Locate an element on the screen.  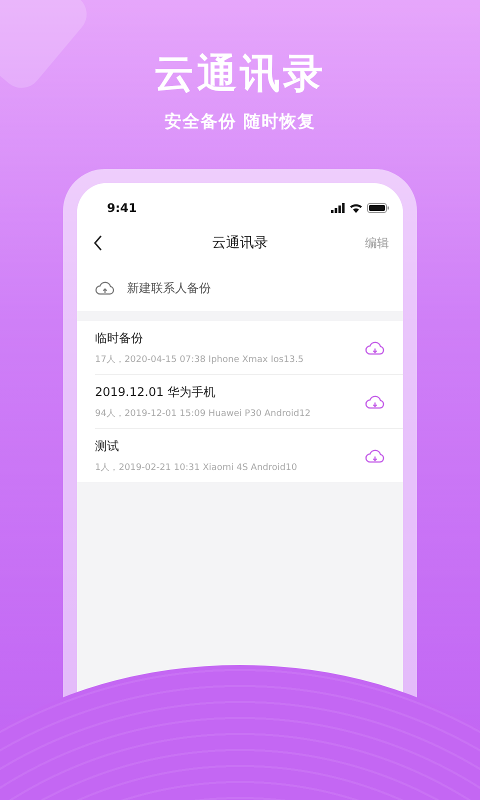
new-backup-label: 新建联系人备份 is located at coordinates (169, 288).